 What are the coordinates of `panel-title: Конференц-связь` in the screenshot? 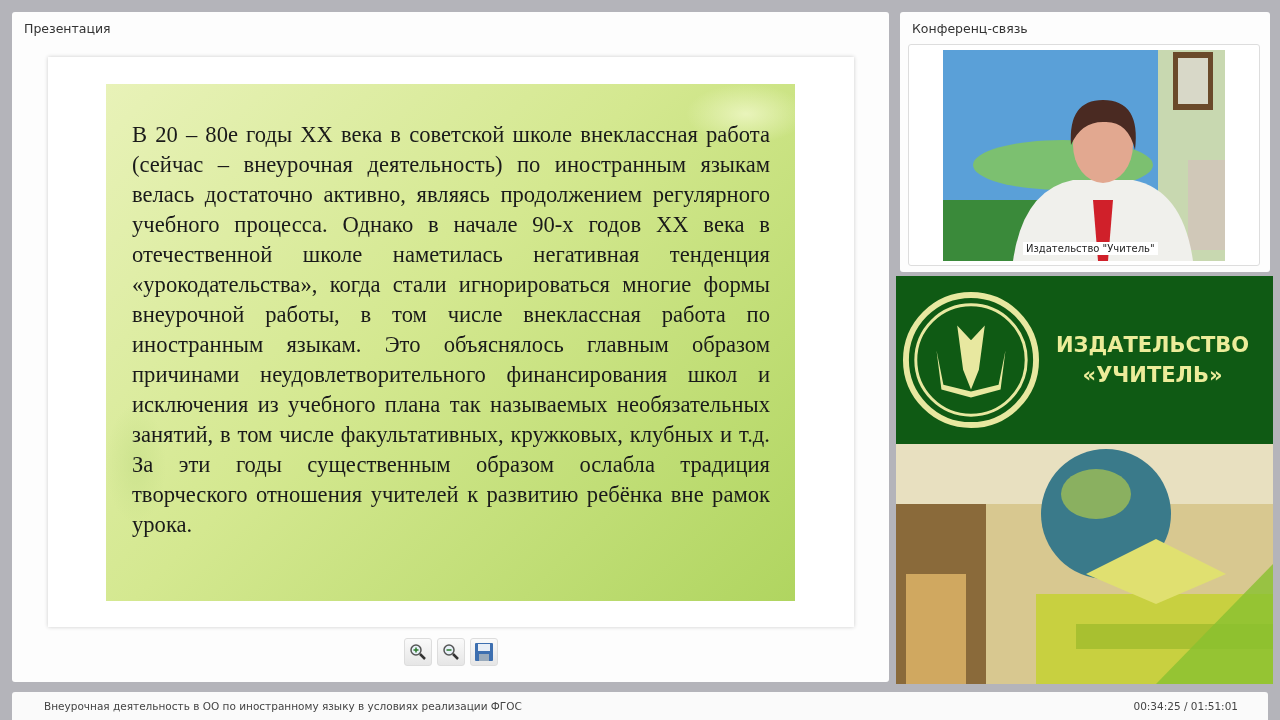 It's located at (969, 29).